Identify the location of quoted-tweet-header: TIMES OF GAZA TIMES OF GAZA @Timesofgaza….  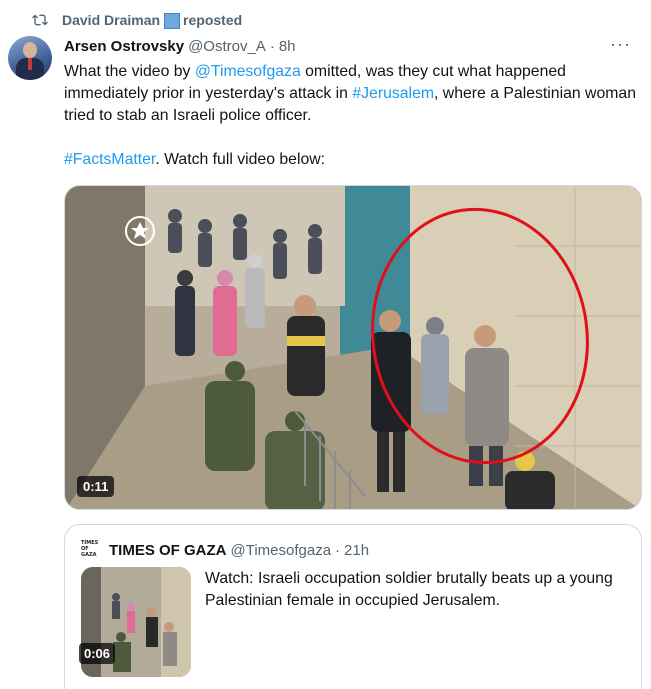
(225, 550).